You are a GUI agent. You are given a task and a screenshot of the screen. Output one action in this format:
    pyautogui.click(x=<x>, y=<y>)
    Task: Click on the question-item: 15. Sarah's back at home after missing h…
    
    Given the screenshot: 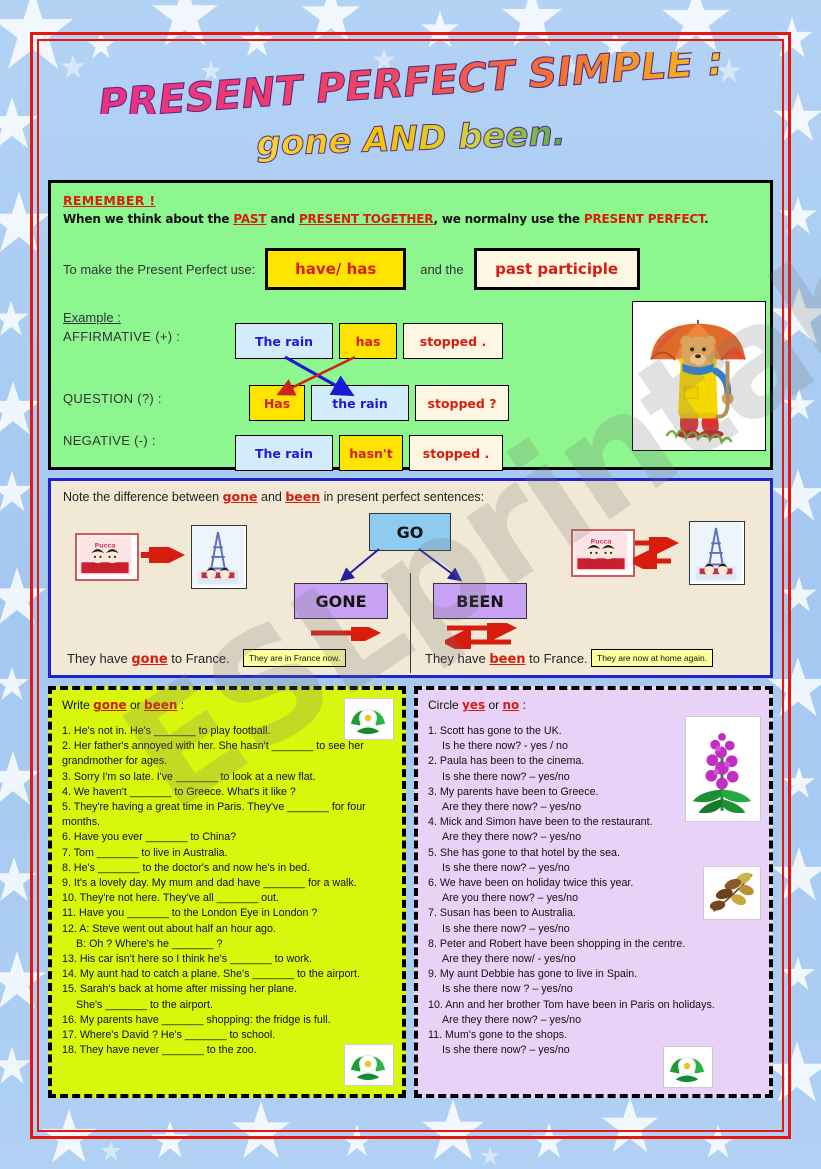 What is the action you would take?
    pyautogui.click(x=228, y=989)
    